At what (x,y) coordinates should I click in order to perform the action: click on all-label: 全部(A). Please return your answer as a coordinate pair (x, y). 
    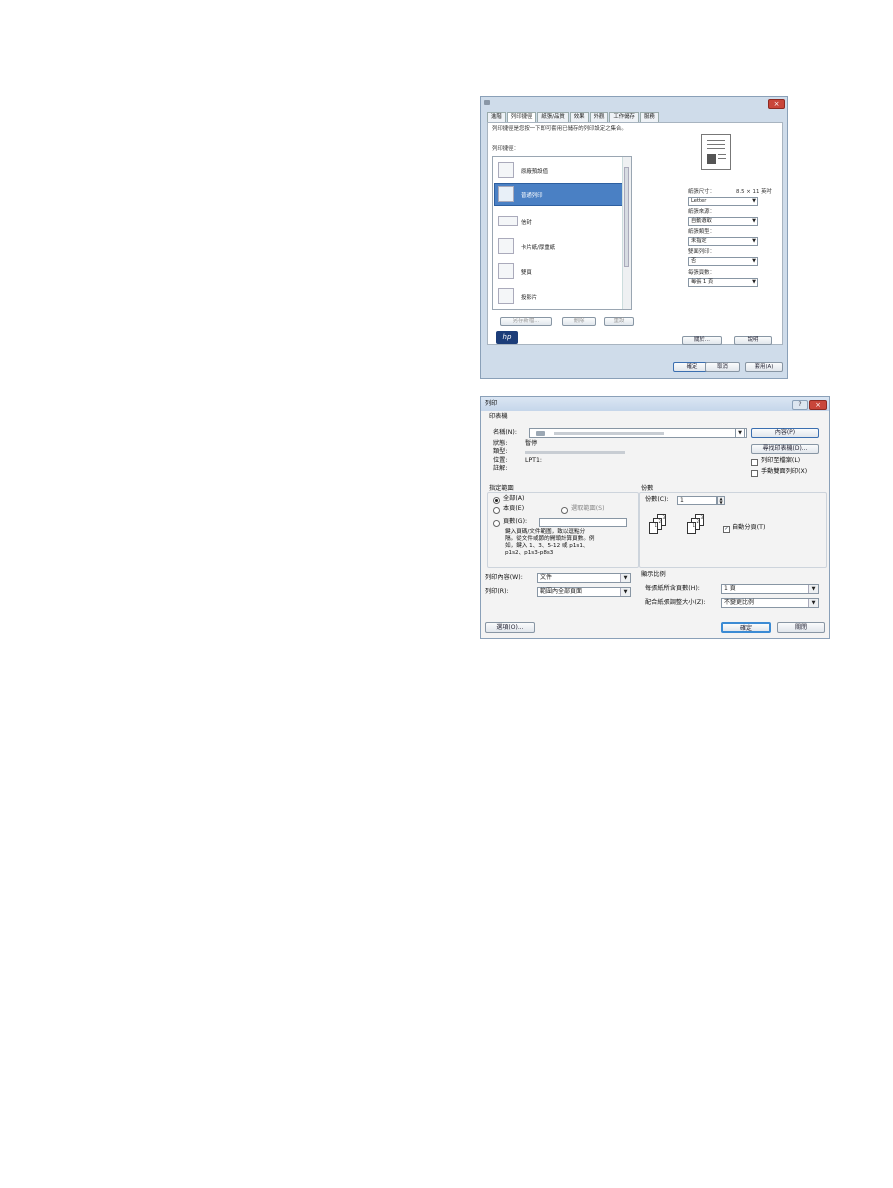
    Looking at the image, I should click on (514, 498).